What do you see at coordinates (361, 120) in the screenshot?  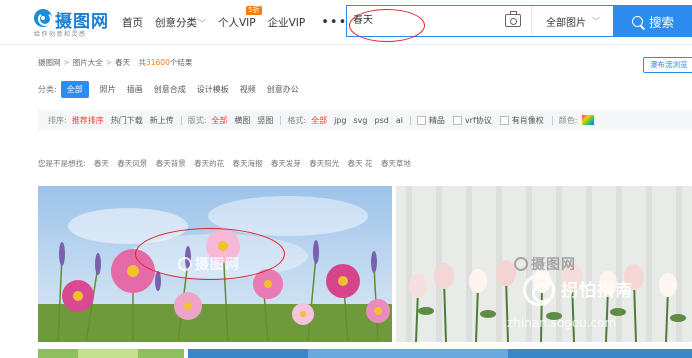 I see `format-svg: svg` at bounding box center [361, 120].